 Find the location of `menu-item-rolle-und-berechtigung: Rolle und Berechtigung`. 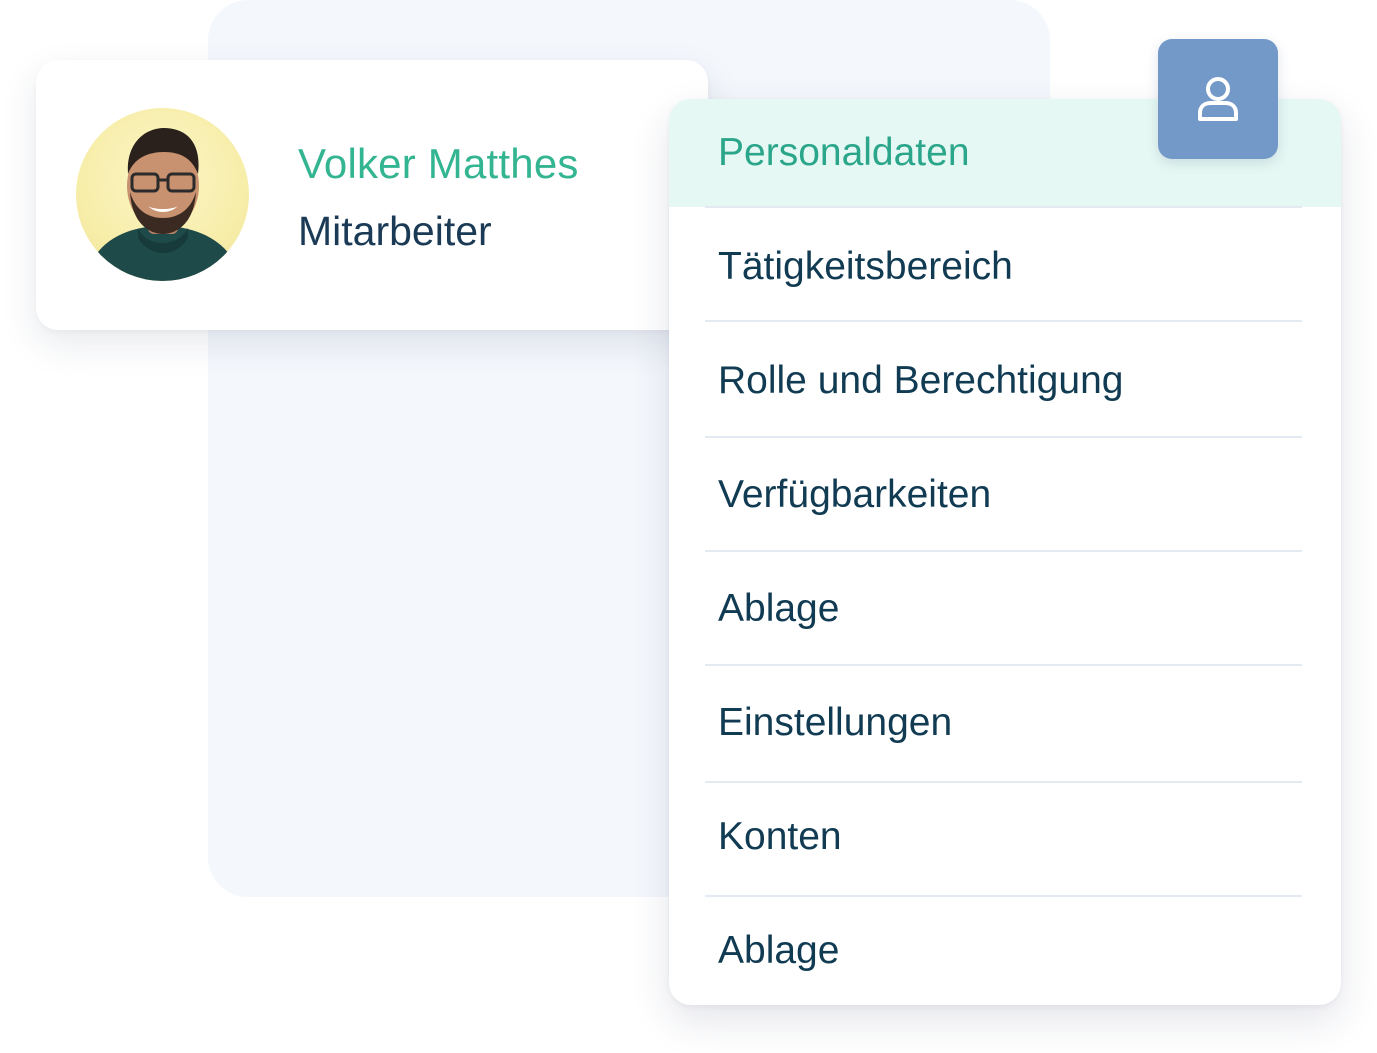

menu-item-rolle-und-berechtigung: Rolle und Berechtigung is located at coordinates (1005, 381).